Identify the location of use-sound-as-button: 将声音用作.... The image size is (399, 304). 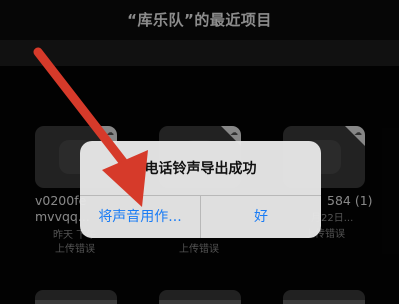
(140, 217).